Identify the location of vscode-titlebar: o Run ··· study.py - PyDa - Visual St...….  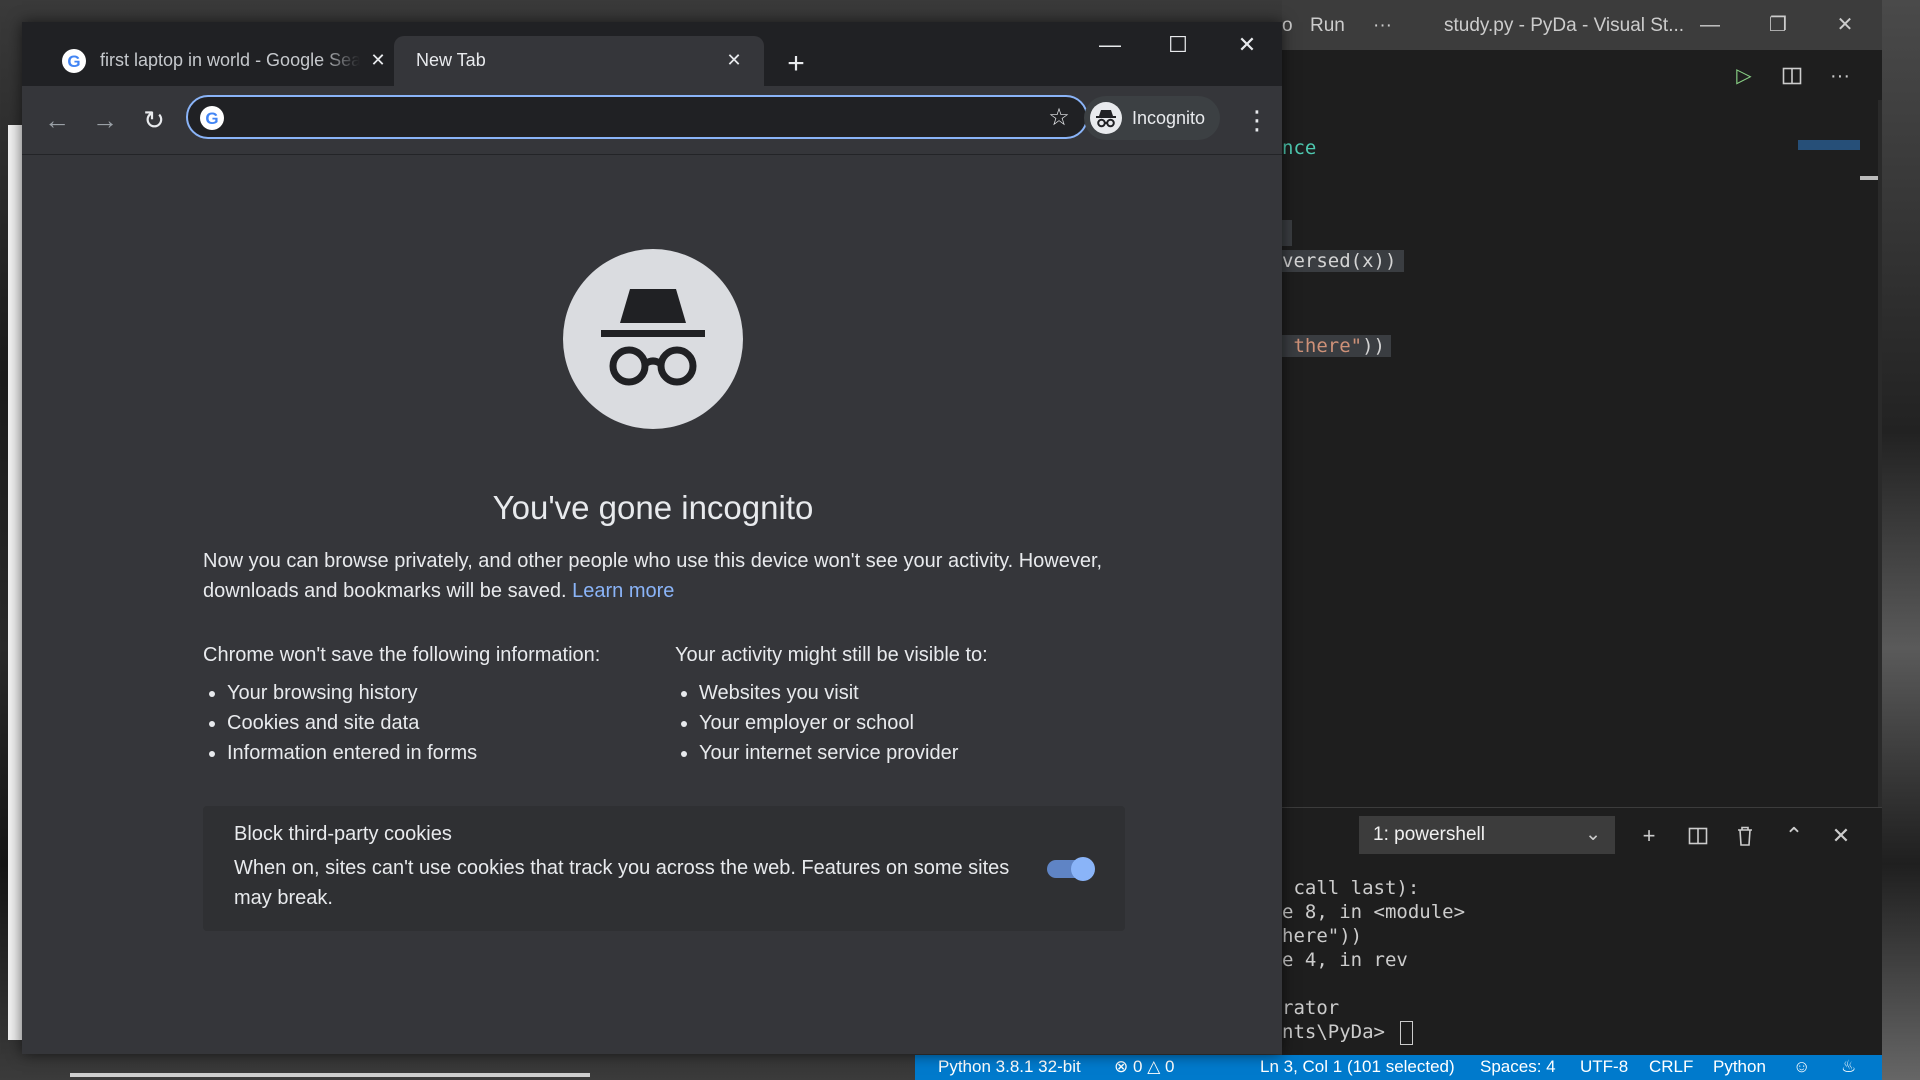
(1582, 25).